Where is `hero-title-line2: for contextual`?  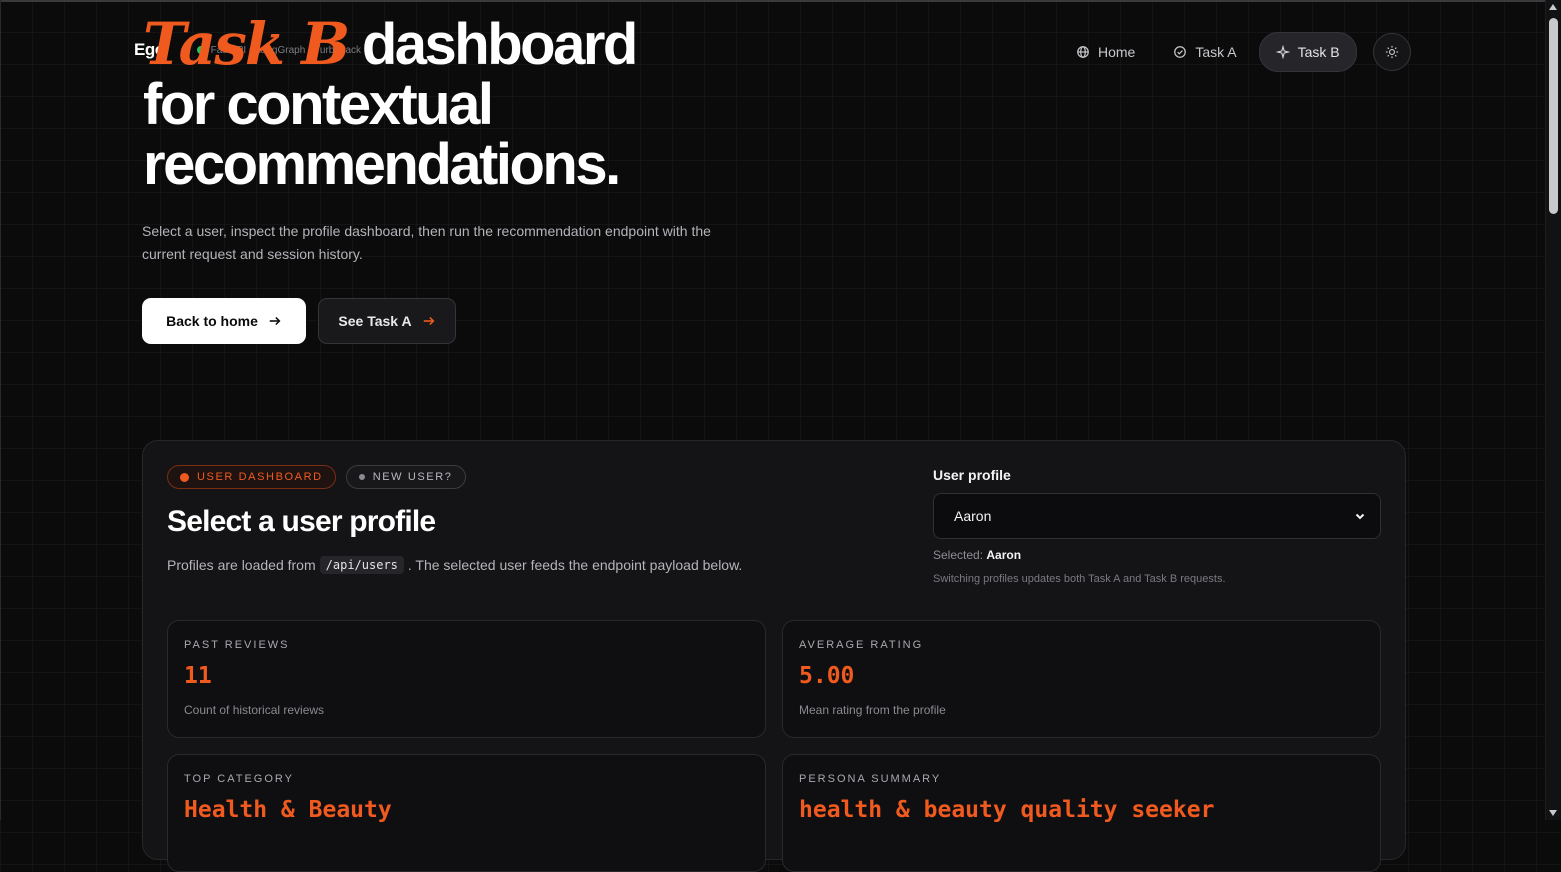
hero-title-line2: for contextual is located at coordinates (318, 104).